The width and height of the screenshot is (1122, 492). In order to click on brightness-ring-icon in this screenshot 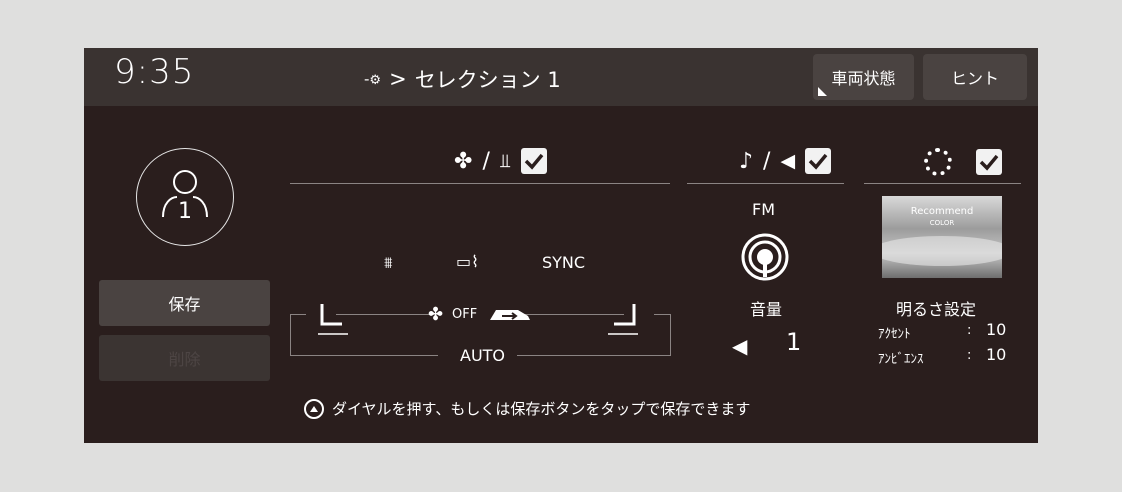, I will do `click(938, 162)`.